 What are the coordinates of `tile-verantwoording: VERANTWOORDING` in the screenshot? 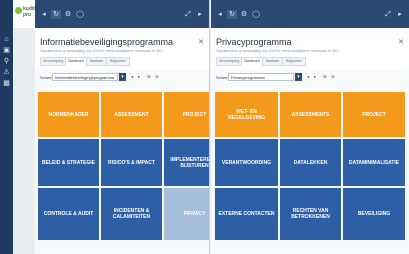 It's located at (246, 162).